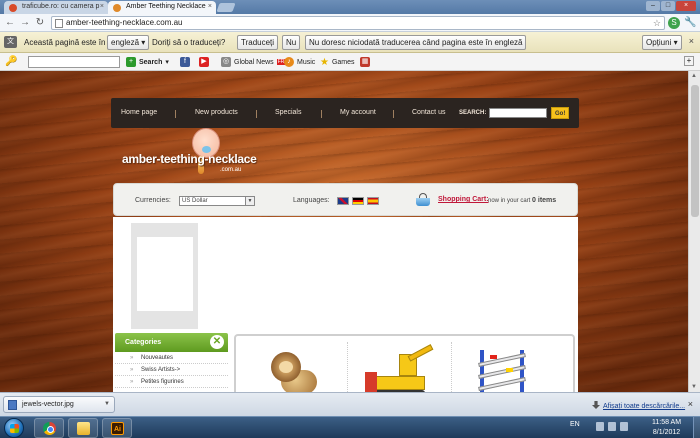 The width and height of the screenshot is (700, 438). Describe the element at coordinates (147, 62) in the screenshot. I see `toolbar-search-button: + Search ▾` at that location.